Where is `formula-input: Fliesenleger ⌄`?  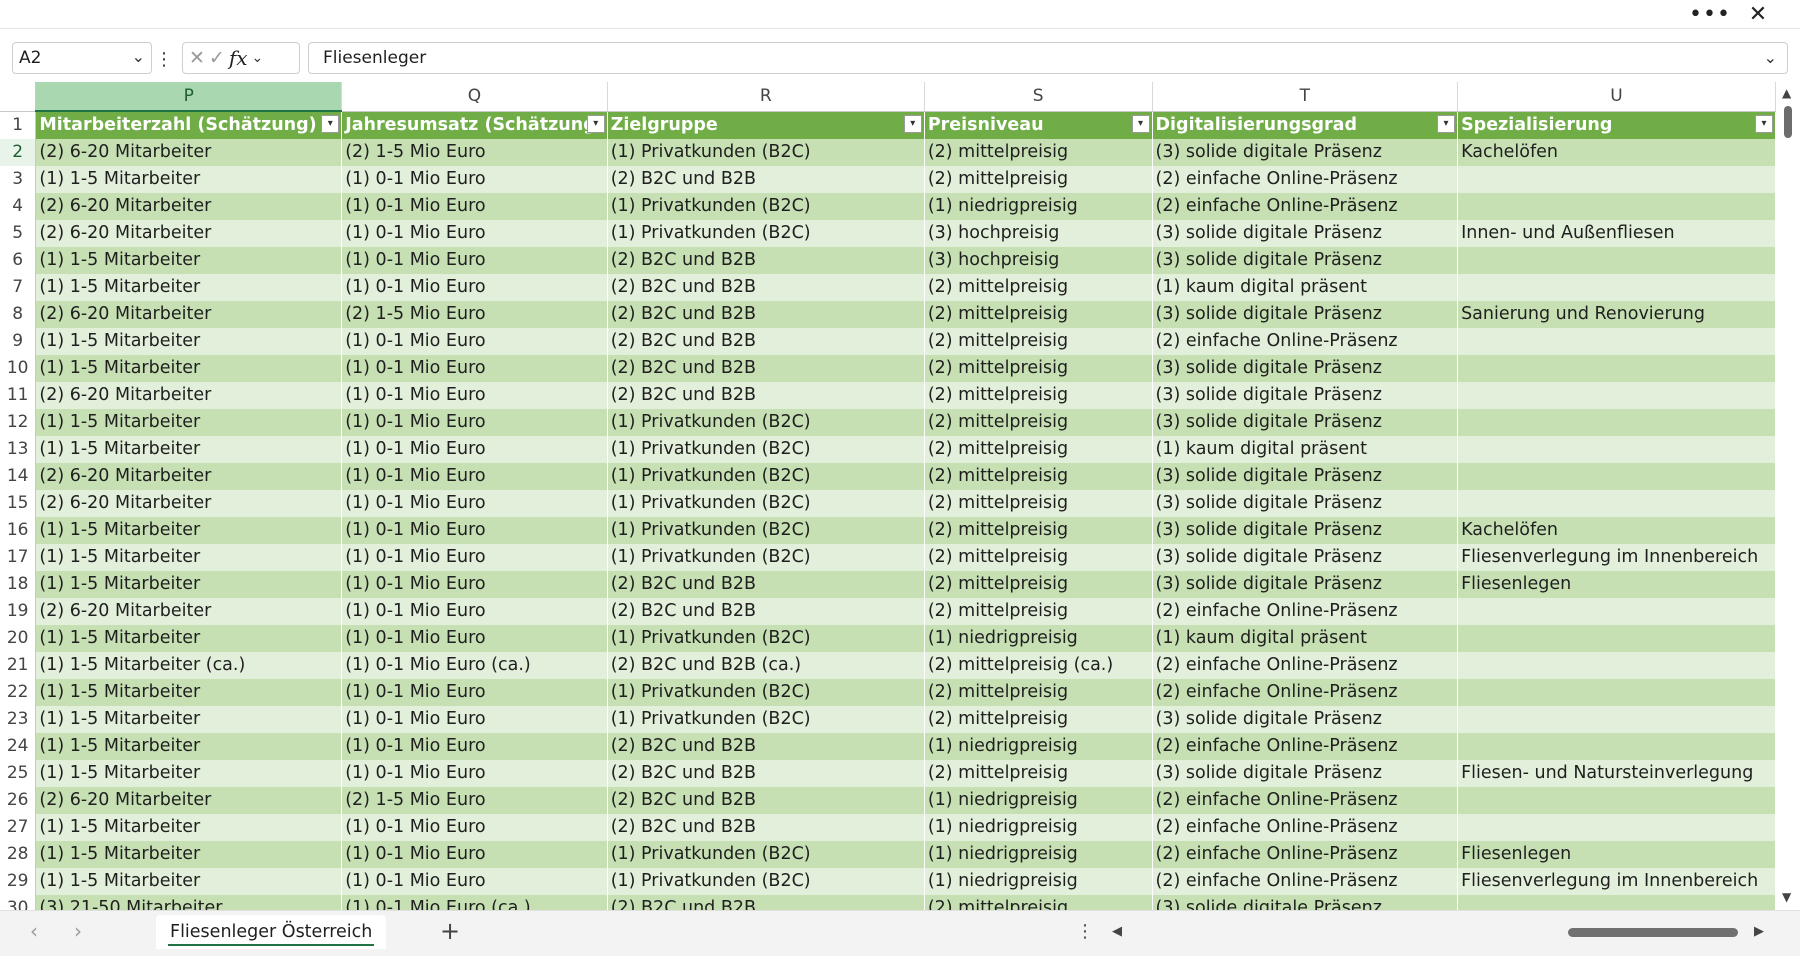
formula-input: Fliesenleger ⌄ is located at coordinates (1048, 58).